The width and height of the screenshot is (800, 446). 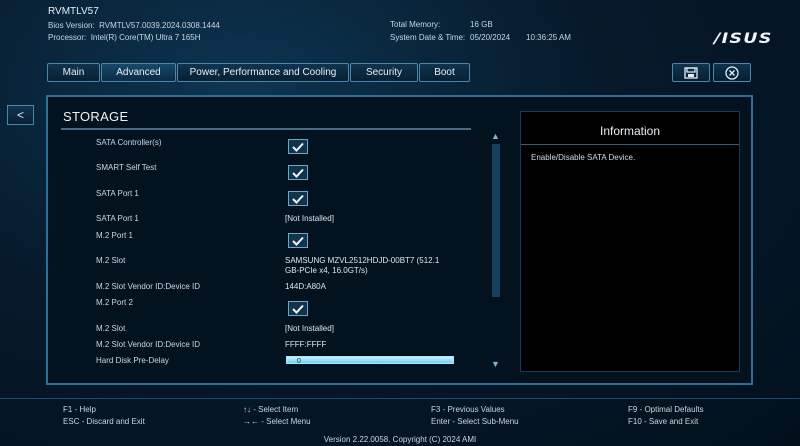 I want to click on hard-disk-pre-delay-input: 0, so click(x=370, y=360).